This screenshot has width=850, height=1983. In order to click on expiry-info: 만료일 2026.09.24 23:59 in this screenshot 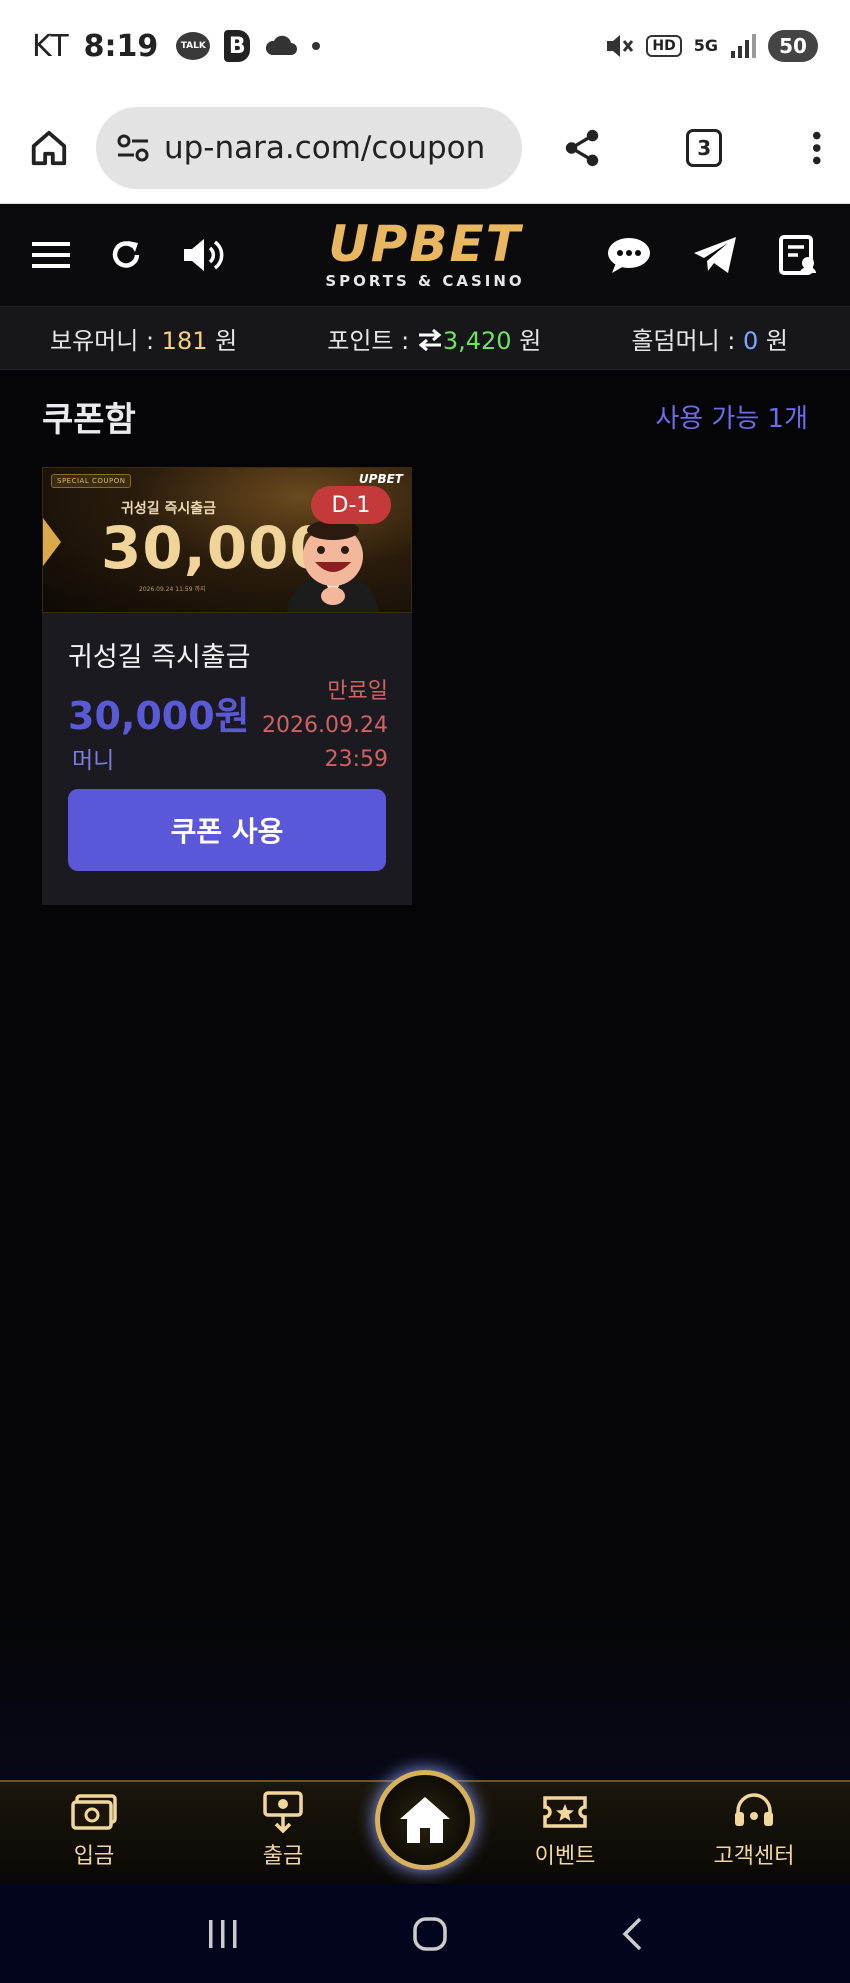, I will do `click(325, 726)`.